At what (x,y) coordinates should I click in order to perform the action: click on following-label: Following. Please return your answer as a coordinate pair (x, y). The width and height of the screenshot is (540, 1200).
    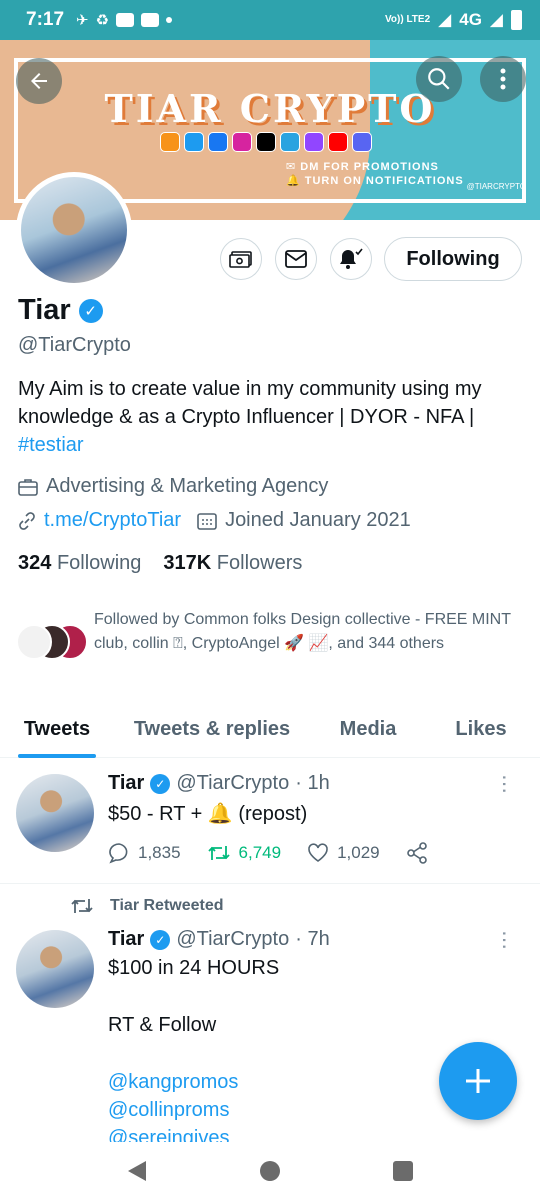
    Looking at the image, I should click on (99, 563).